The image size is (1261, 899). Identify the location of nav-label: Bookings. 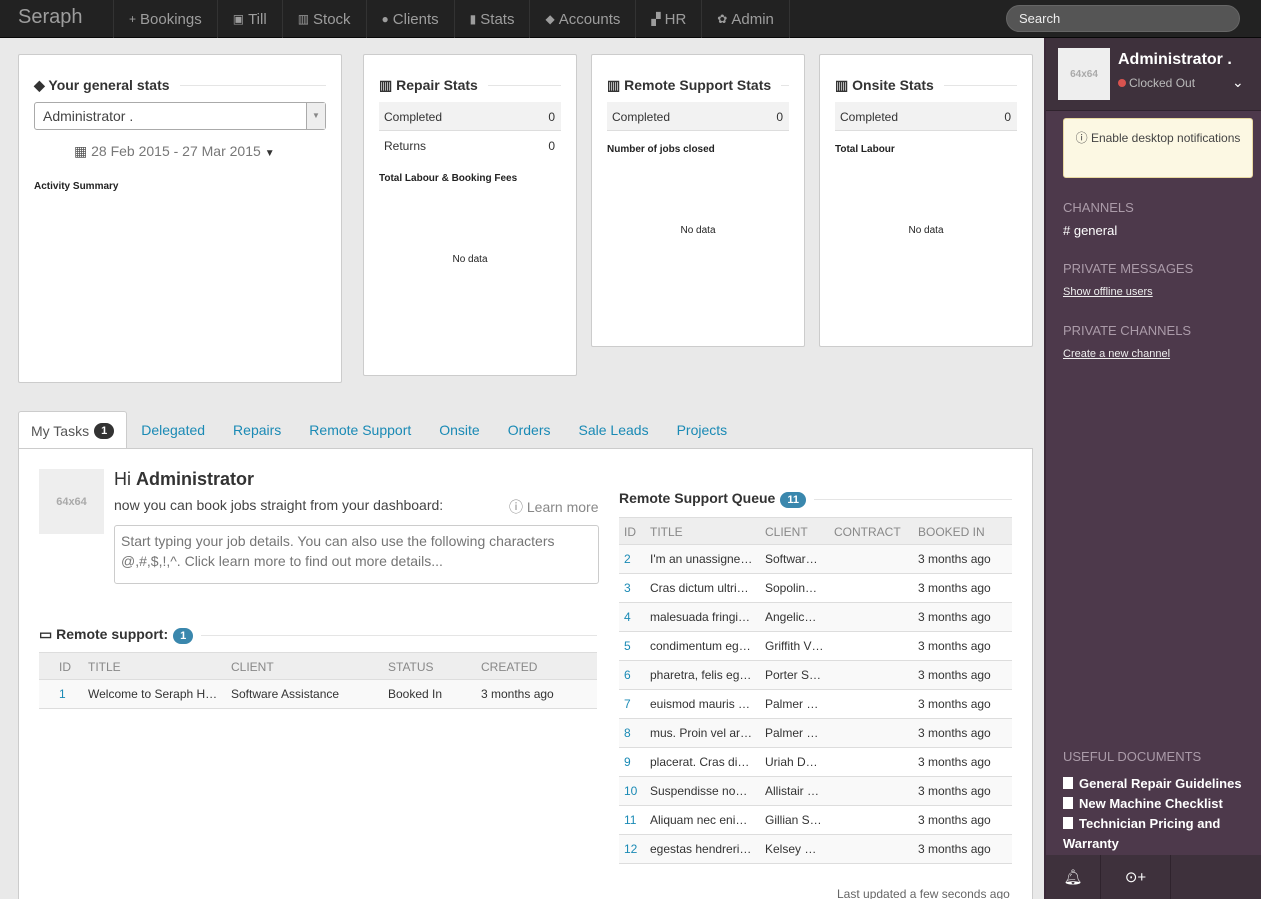
(171, 19).